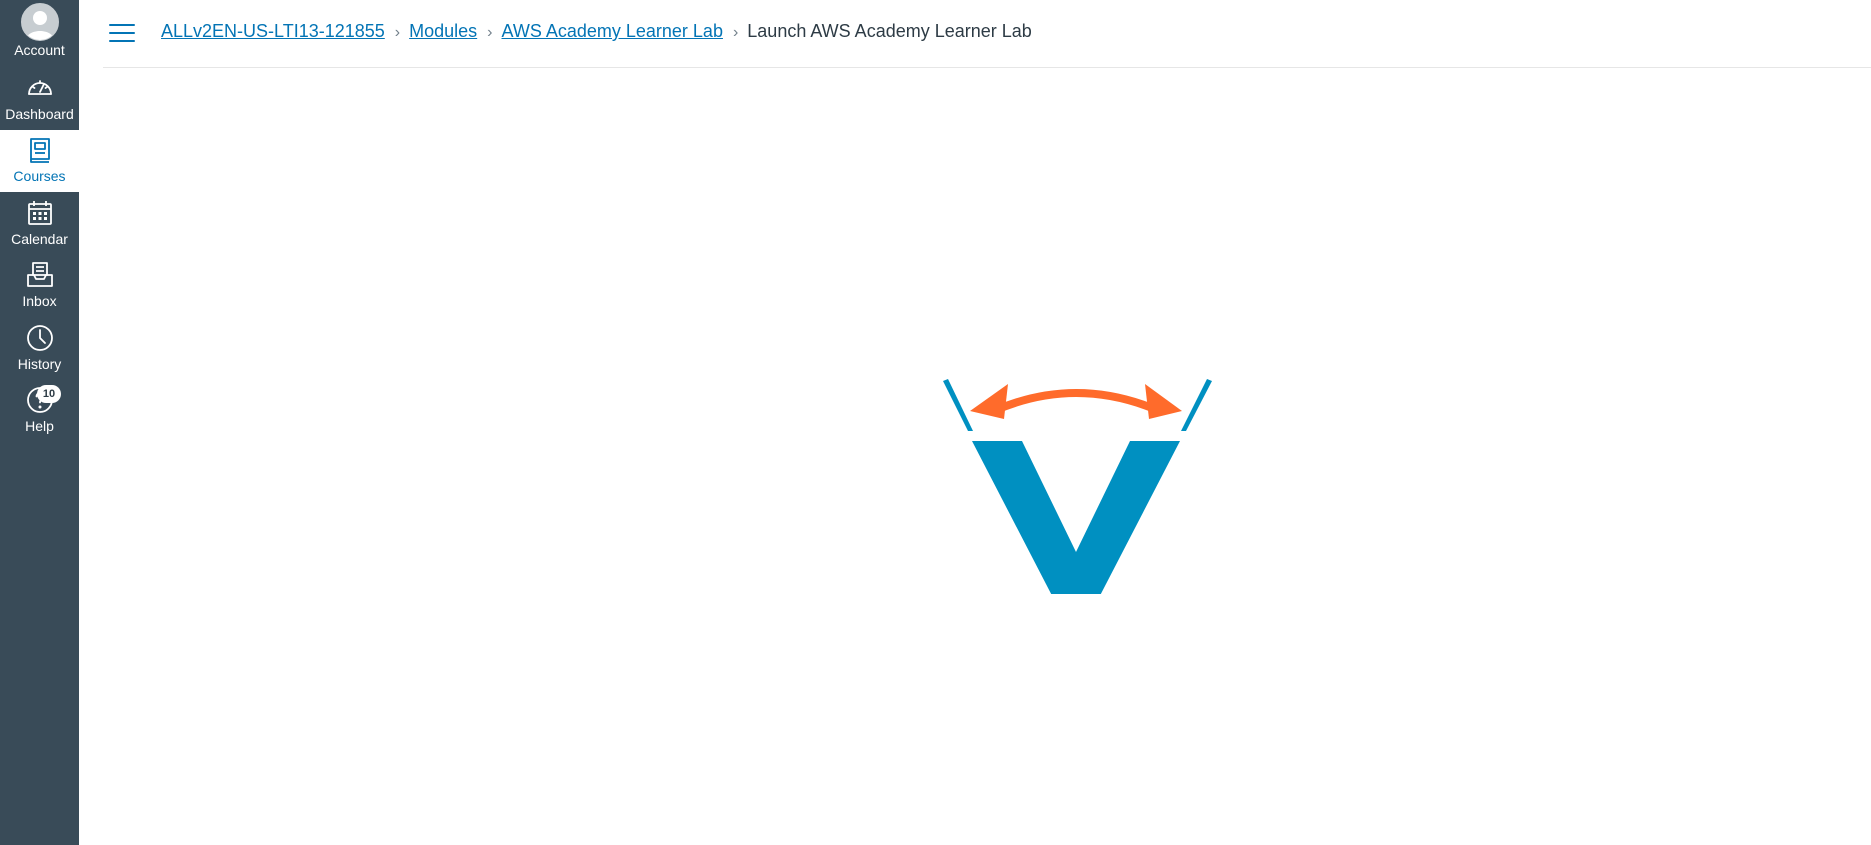 The height and width of the screenshot is (845, 1871). I want to click on inbox-icon, so click(40, 275).